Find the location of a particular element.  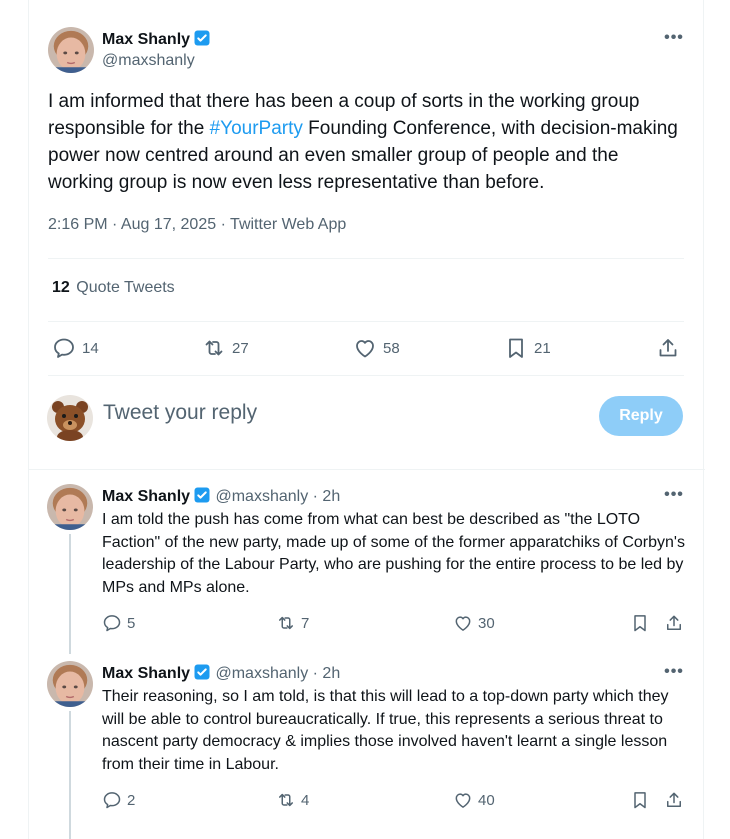

like-count: 30 is located at coordinates (486, 623).